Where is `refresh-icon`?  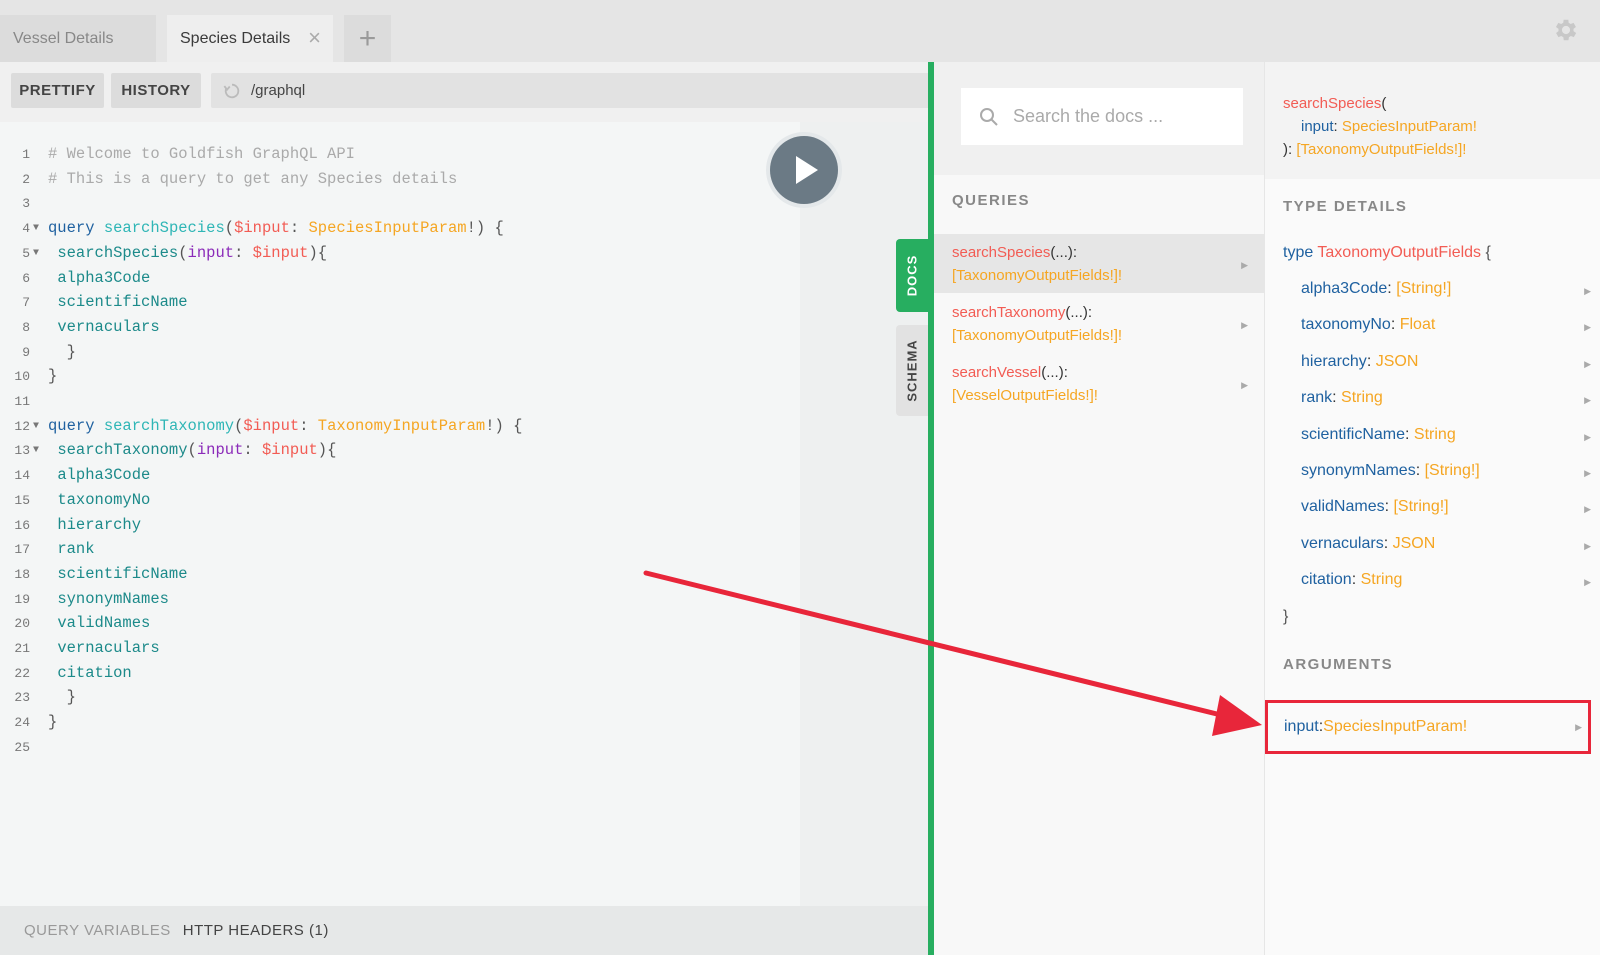
refresh-icon is located at coordinates (232, 91).